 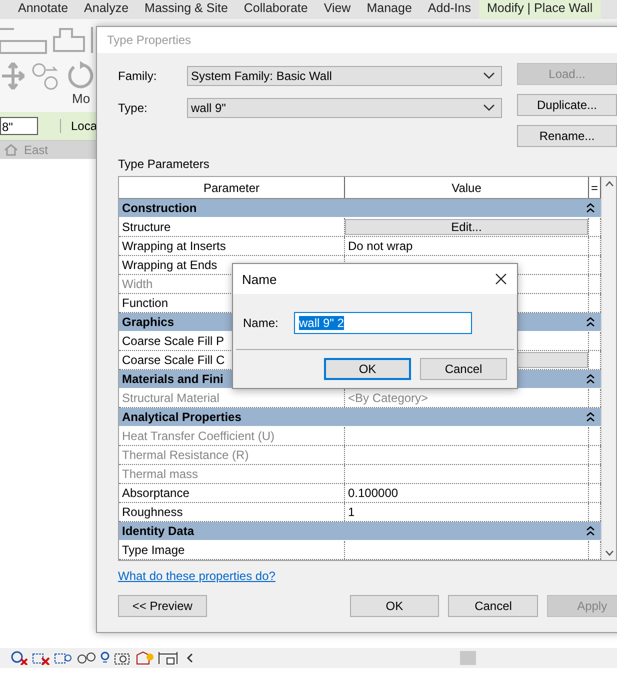 I want to click on scrollbar, so click(x=608, y=368).